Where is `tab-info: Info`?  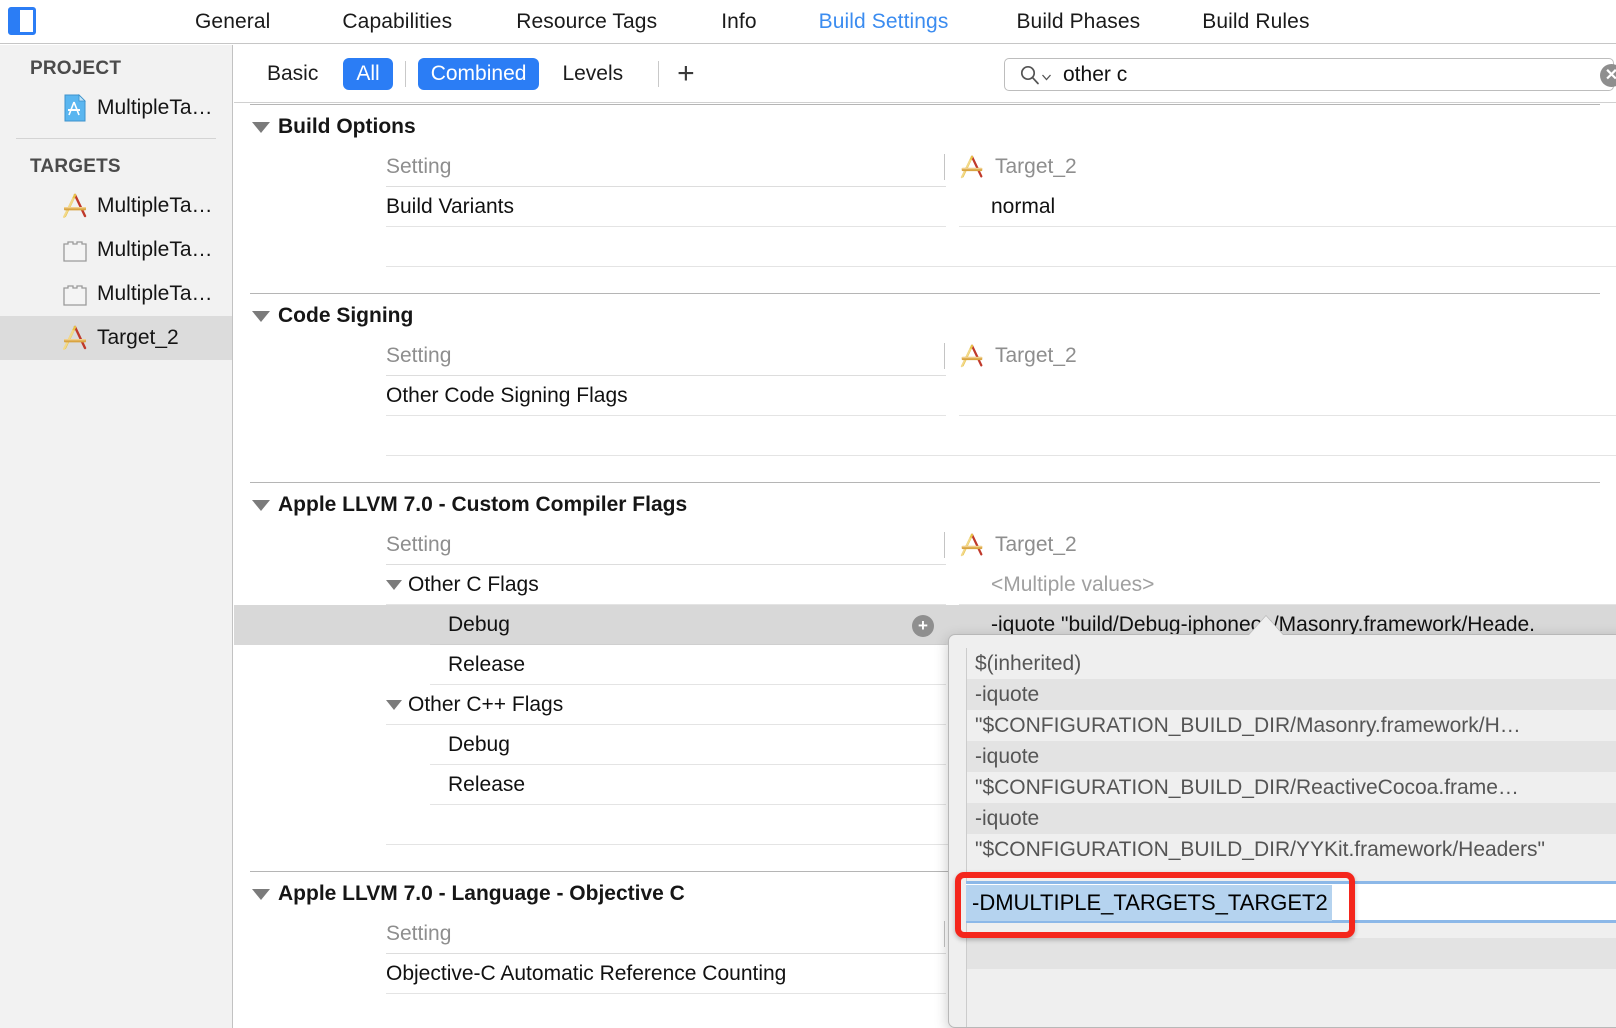
tab-info: Info is located at coordinates (738, 22).